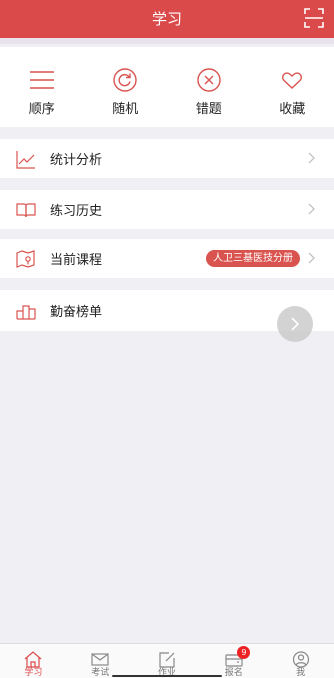 The height and width of the screenshot is (678, 334). I want to click on quick-actions: 顺序 随机 错题 收藏, so click(167, 87).